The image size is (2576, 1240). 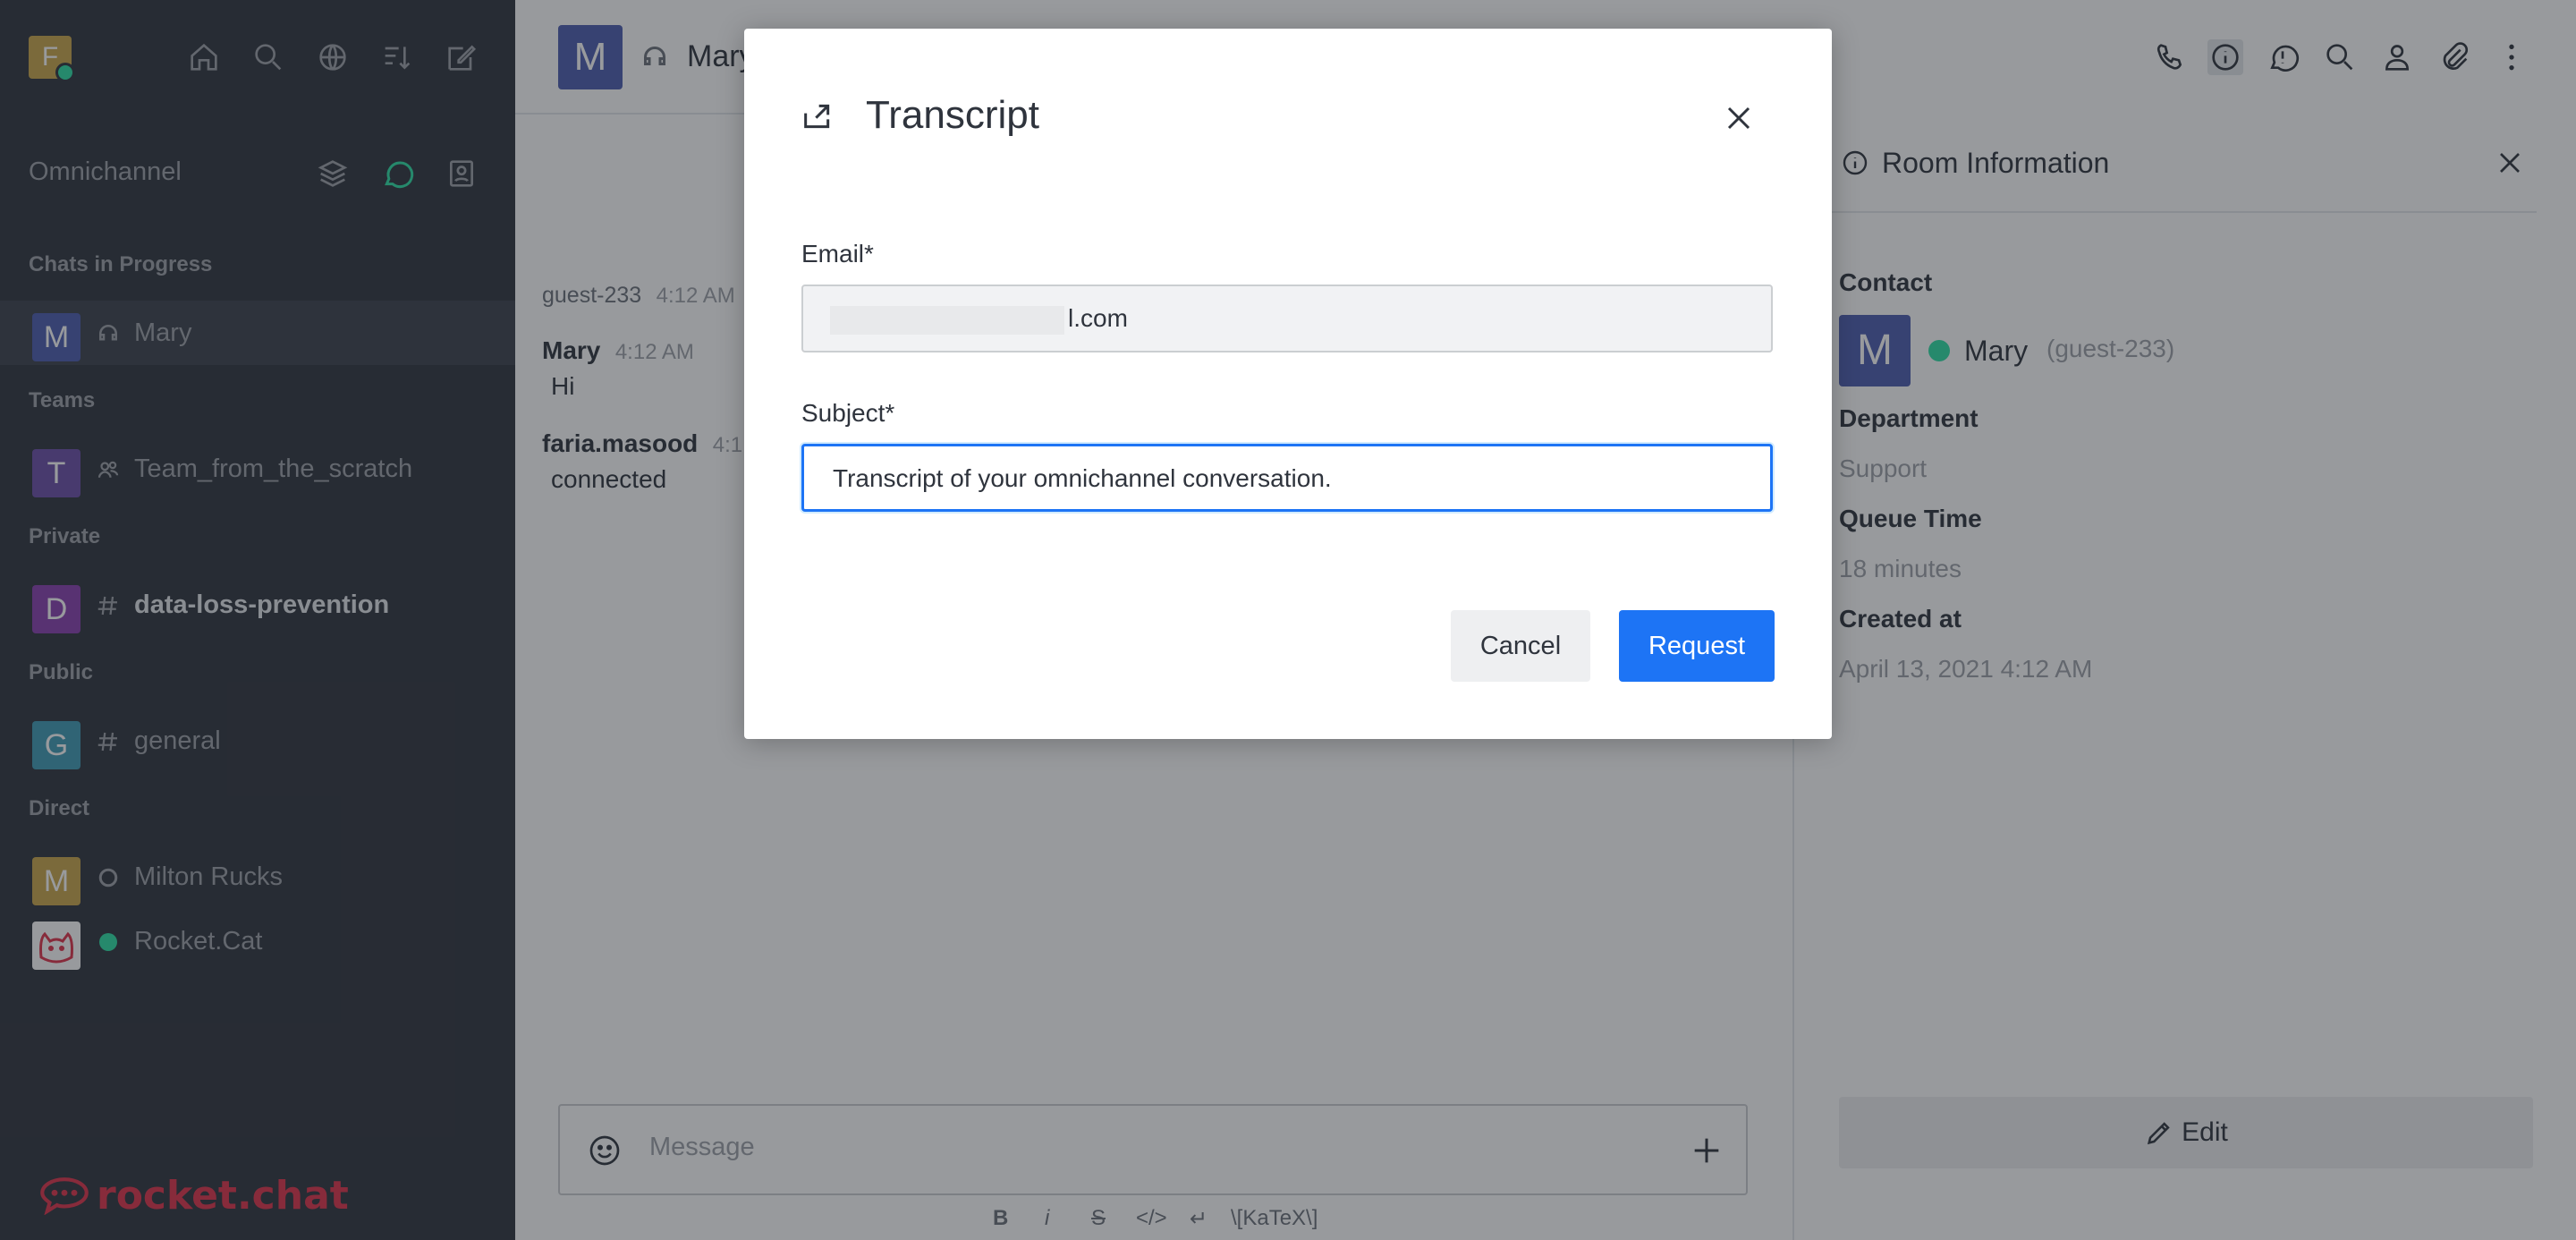 What do you see at coordinates (947, 320) in the screenshot?
I see `email-redaction` at bounding box center [947, 320].